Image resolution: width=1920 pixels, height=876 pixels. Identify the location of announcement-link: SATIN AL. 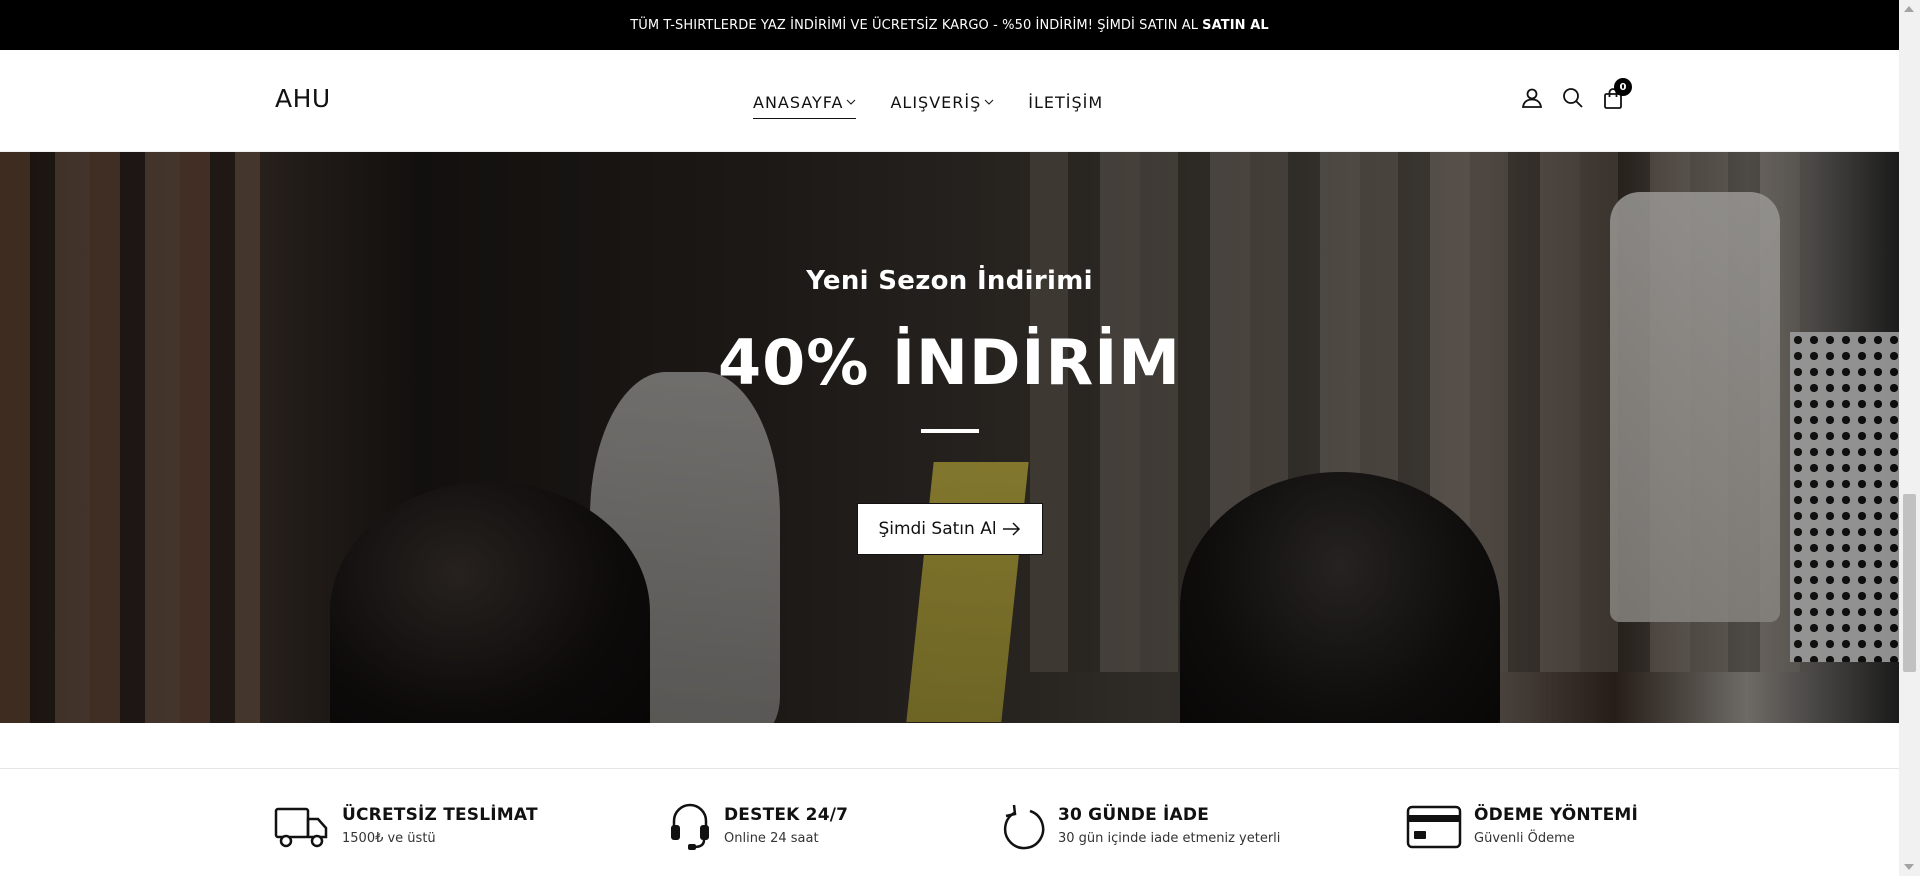
(1235, 25).